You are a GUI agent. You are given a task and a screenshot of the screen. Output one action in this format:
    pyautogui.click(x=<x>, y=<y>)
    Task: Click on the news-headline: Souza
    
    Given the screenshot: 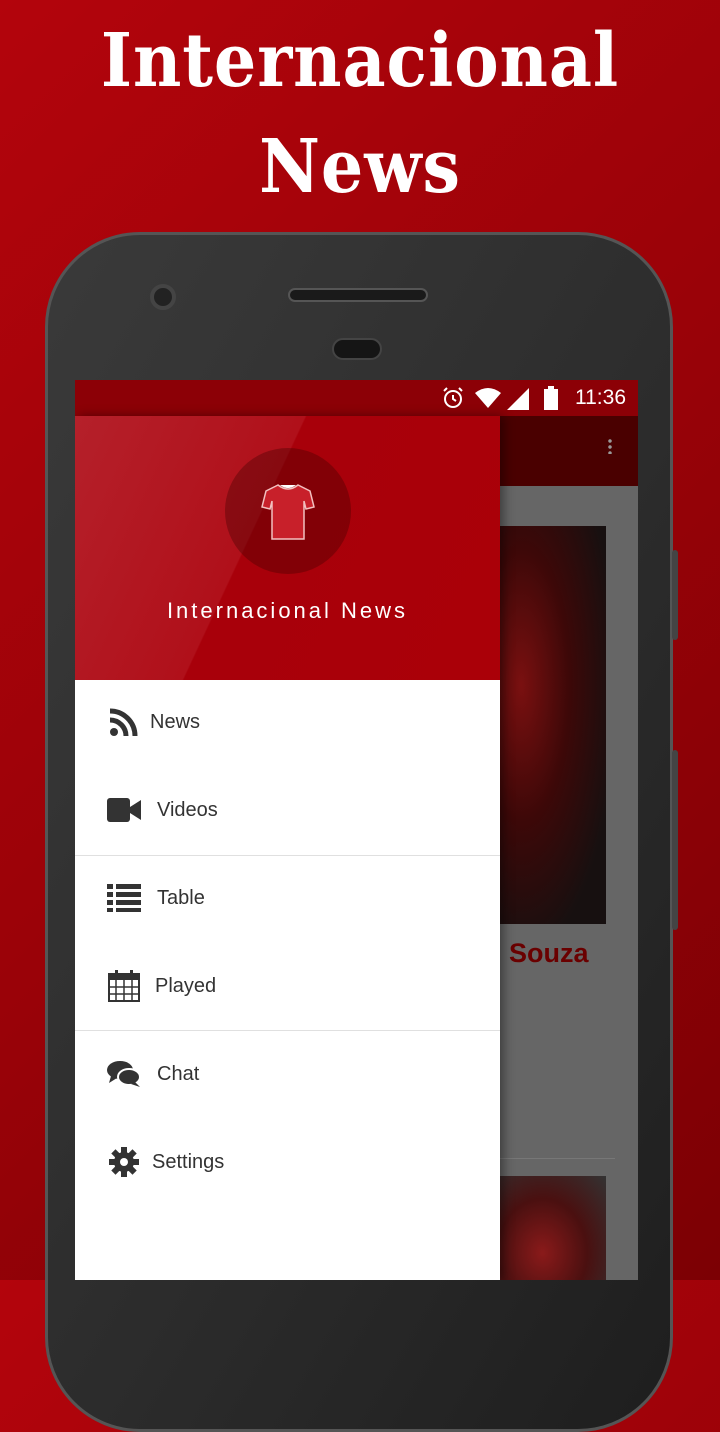 What is the action you would take?
    pyautogui.click(x=549, y=953)
    